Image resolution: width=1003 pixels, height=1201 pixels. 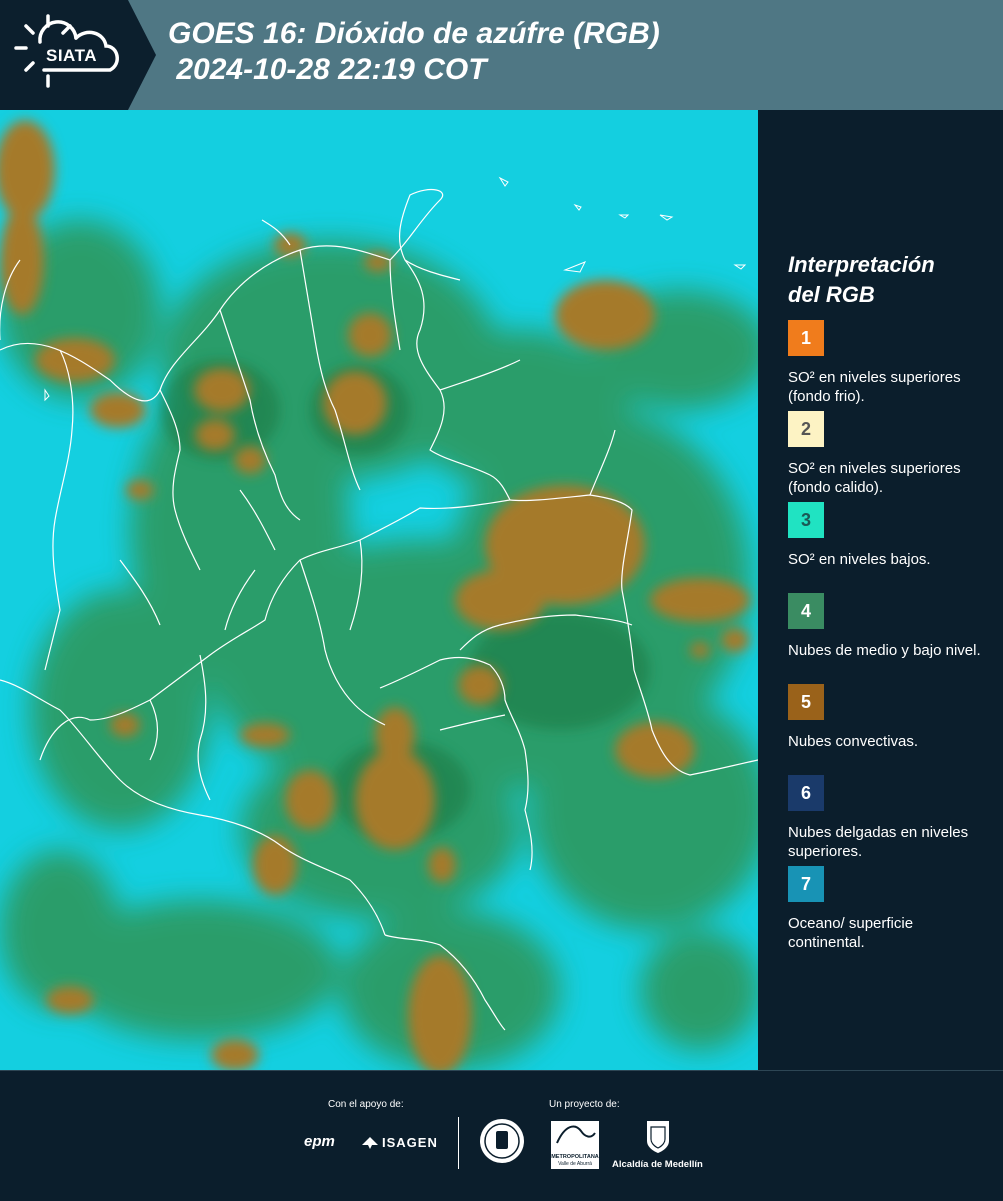 I want to click on university-seal-icon, so click(x=502, y=1141).